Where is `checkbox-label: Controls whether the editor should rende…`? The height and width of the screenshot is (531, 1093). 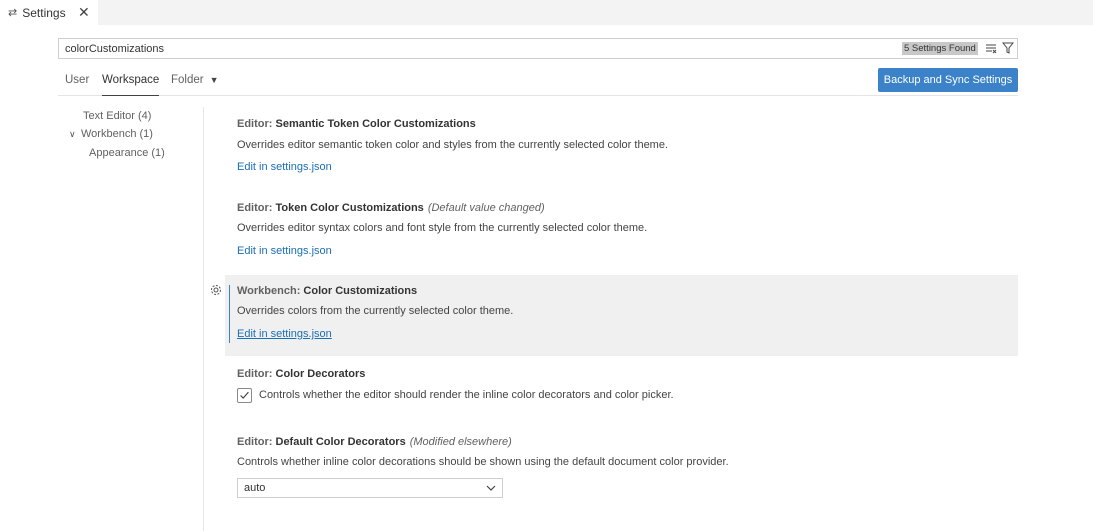
checkbox-label: Controls whether the editor should rende… is located at coordinates (466, 395).